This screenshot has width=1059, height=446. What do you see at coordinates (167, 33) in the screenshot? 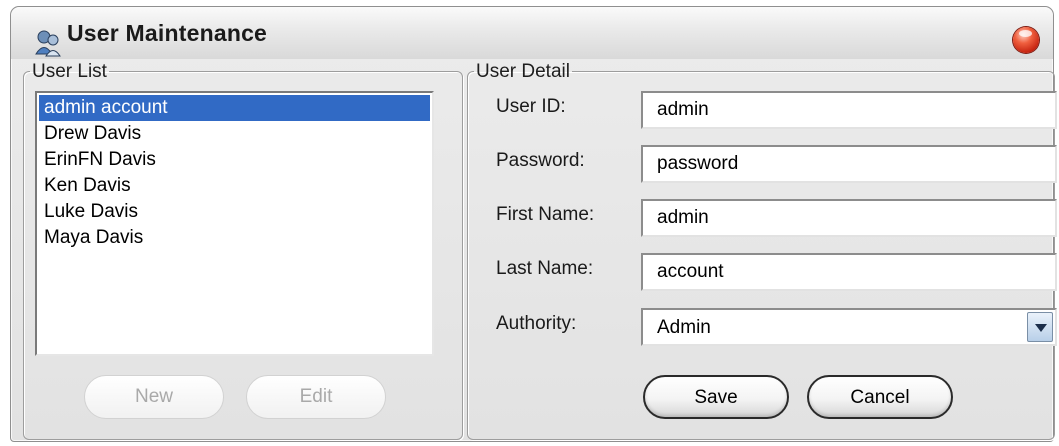
I see `window-title: User Maintenance` at bounding box center [167, 33].